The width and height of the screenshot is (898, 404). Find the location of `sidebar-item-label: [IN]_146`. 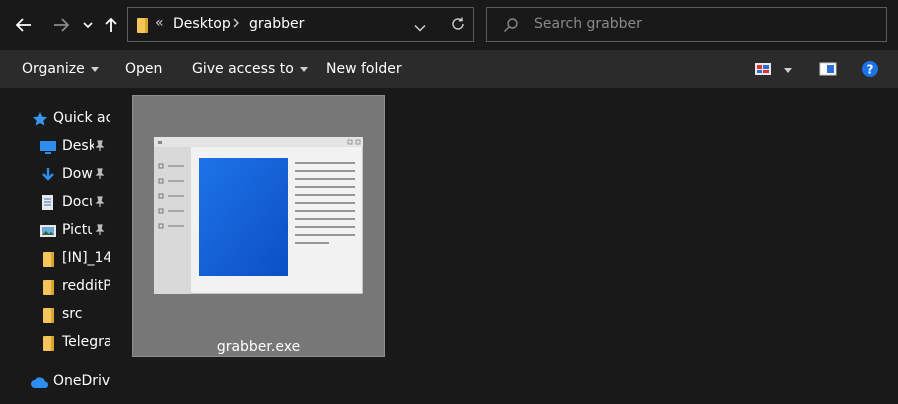

sidebar-item-label: [IN]_146 is located at coordinates (86, 258).